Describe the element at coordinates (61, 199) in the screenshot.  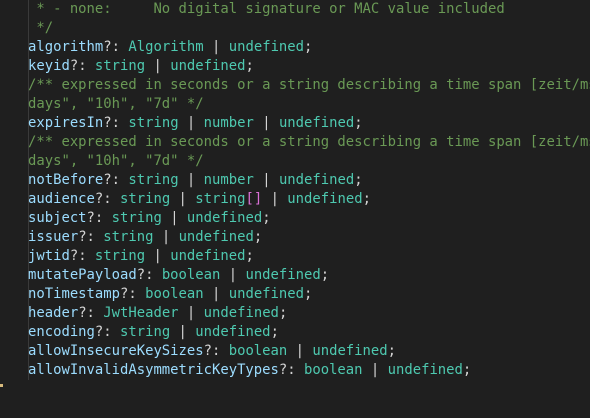
I see `code-token-prop: audience` at that location.